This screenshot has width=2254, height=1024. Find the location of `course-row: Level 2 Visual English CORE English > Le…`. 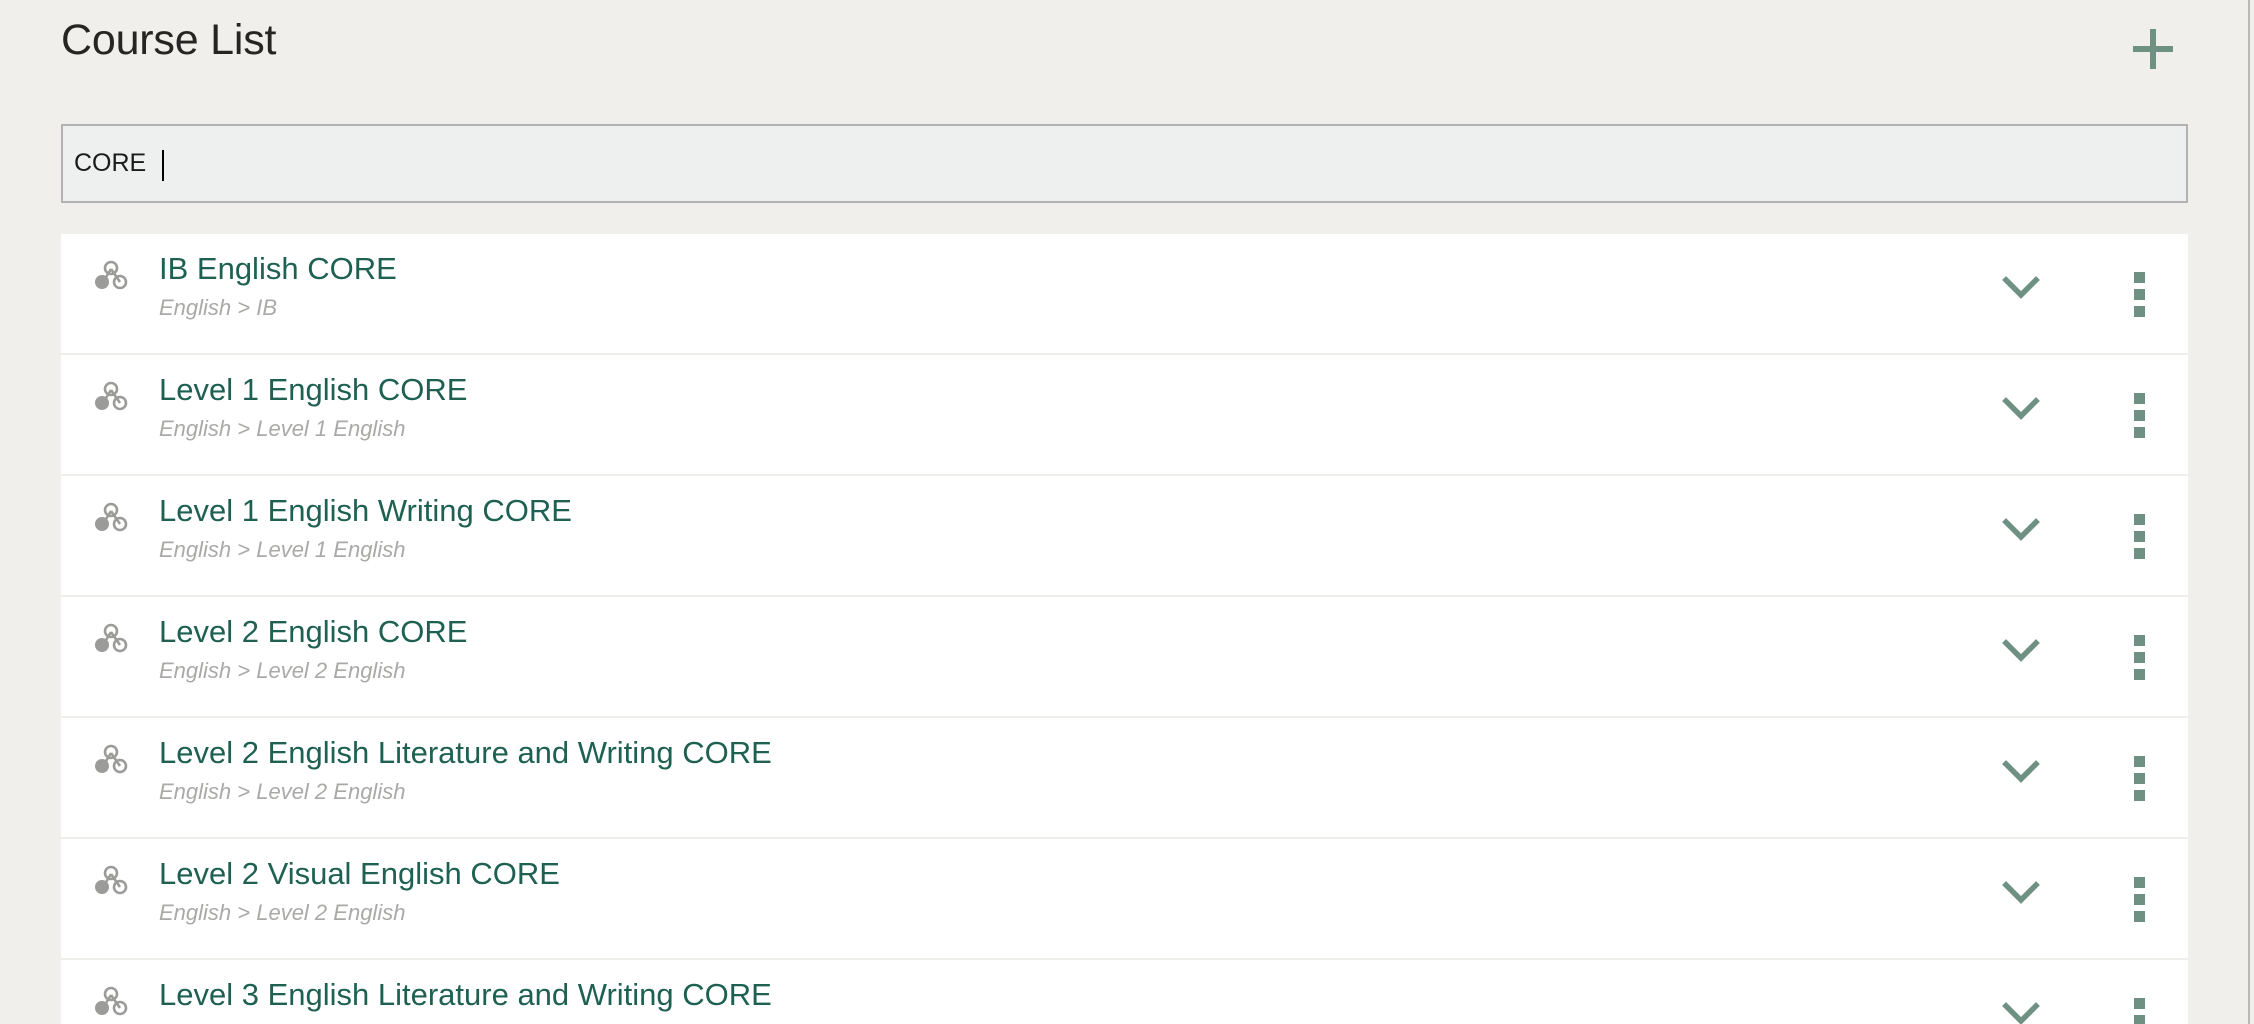

course-row: Level 2 Visual English CORE English > Le… is located at coordinates (1124, 899).